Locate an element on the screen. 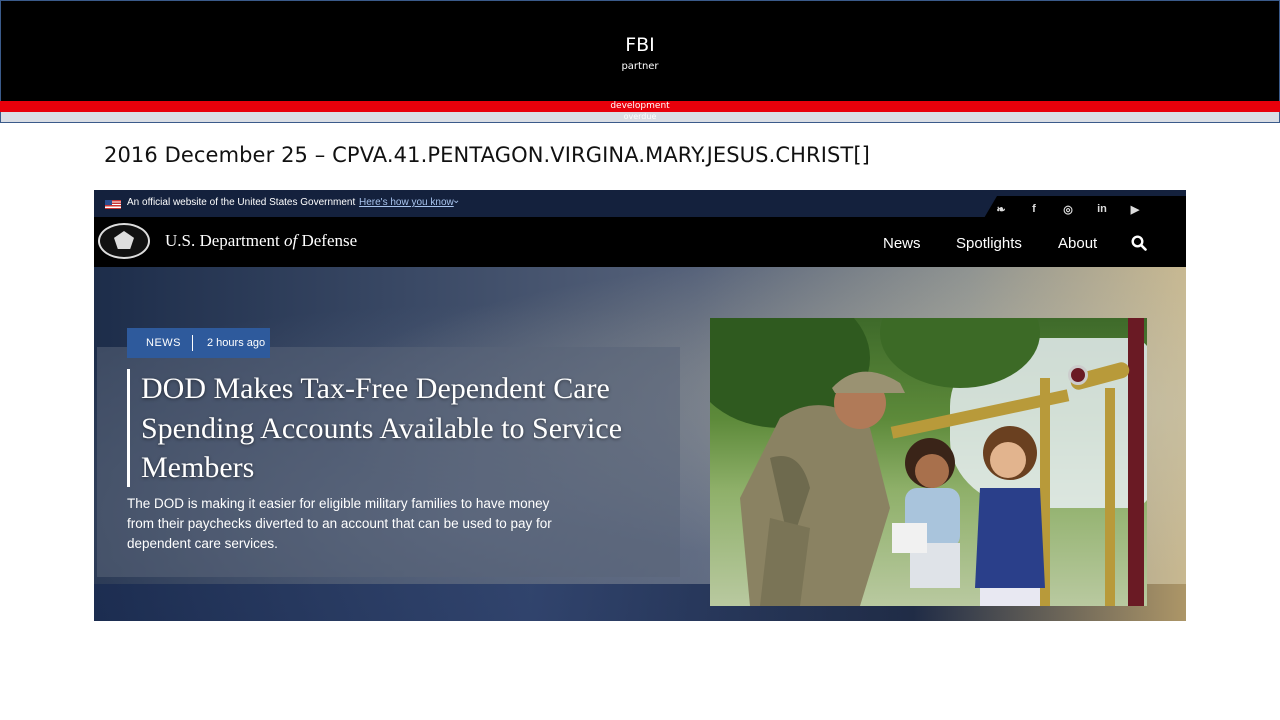  youtube-icon: ▶ is located at coordinates (1135, 209).